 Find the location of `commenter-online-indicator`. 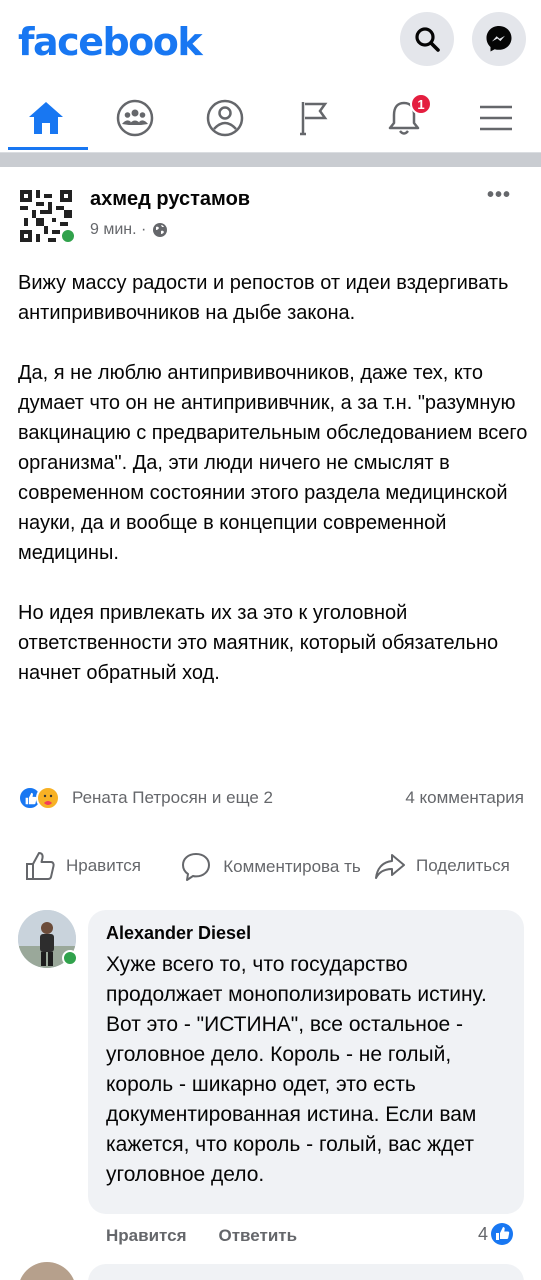

commenter-online-indicator is located at coordinates (70, 958).